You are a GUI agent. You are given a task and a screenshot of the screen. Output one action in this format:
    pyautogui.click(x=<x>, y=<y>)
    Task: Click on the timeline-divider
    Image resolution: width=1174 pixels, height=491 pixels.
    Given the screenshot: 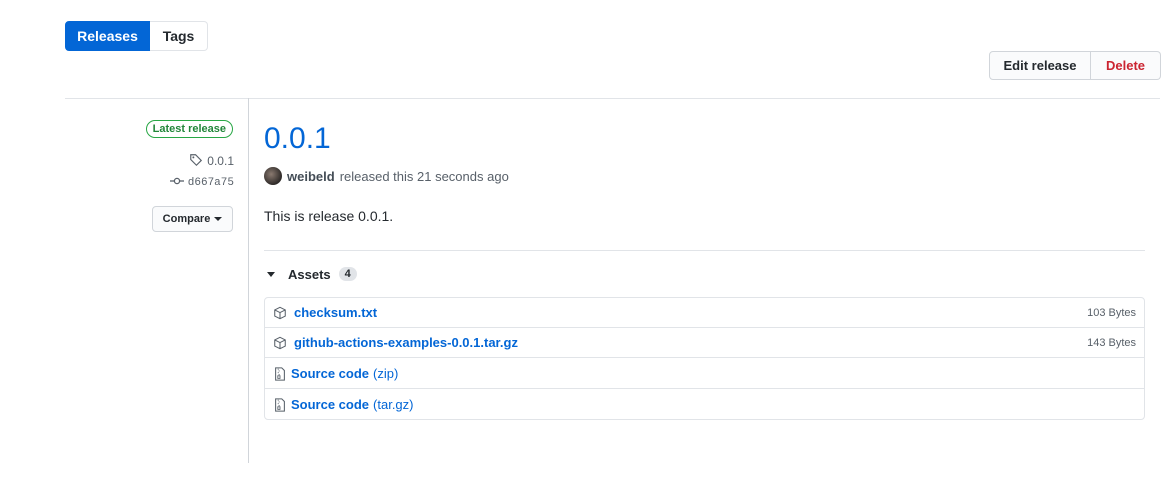 What is the action you would take?
    pyautogui.click(x=248, y=280)
    